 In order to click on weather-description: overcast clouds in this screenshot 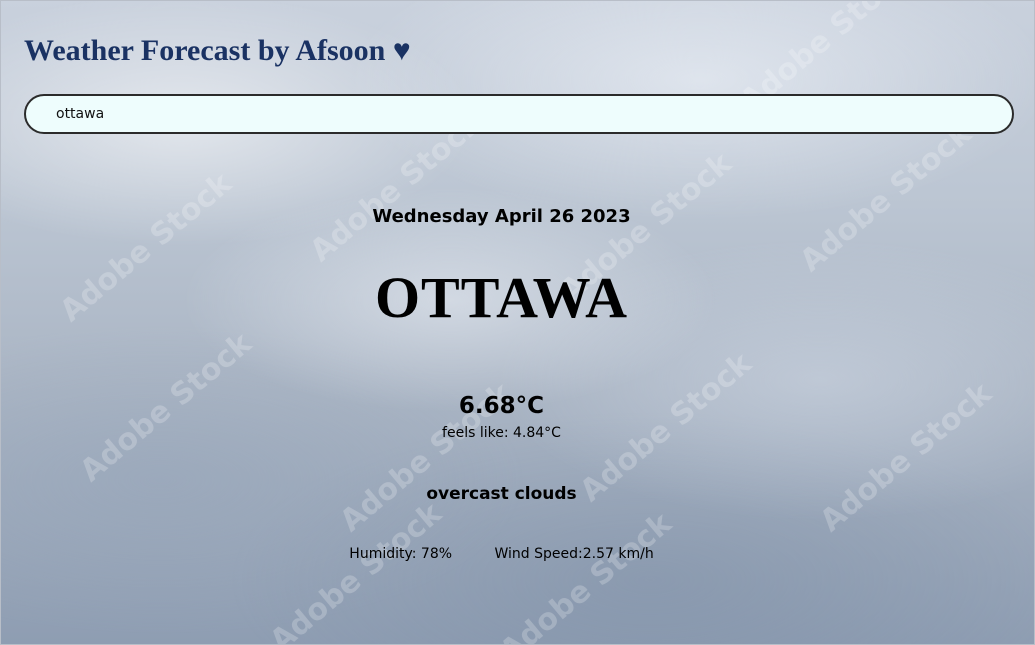, I will do `click(501, 494)`.